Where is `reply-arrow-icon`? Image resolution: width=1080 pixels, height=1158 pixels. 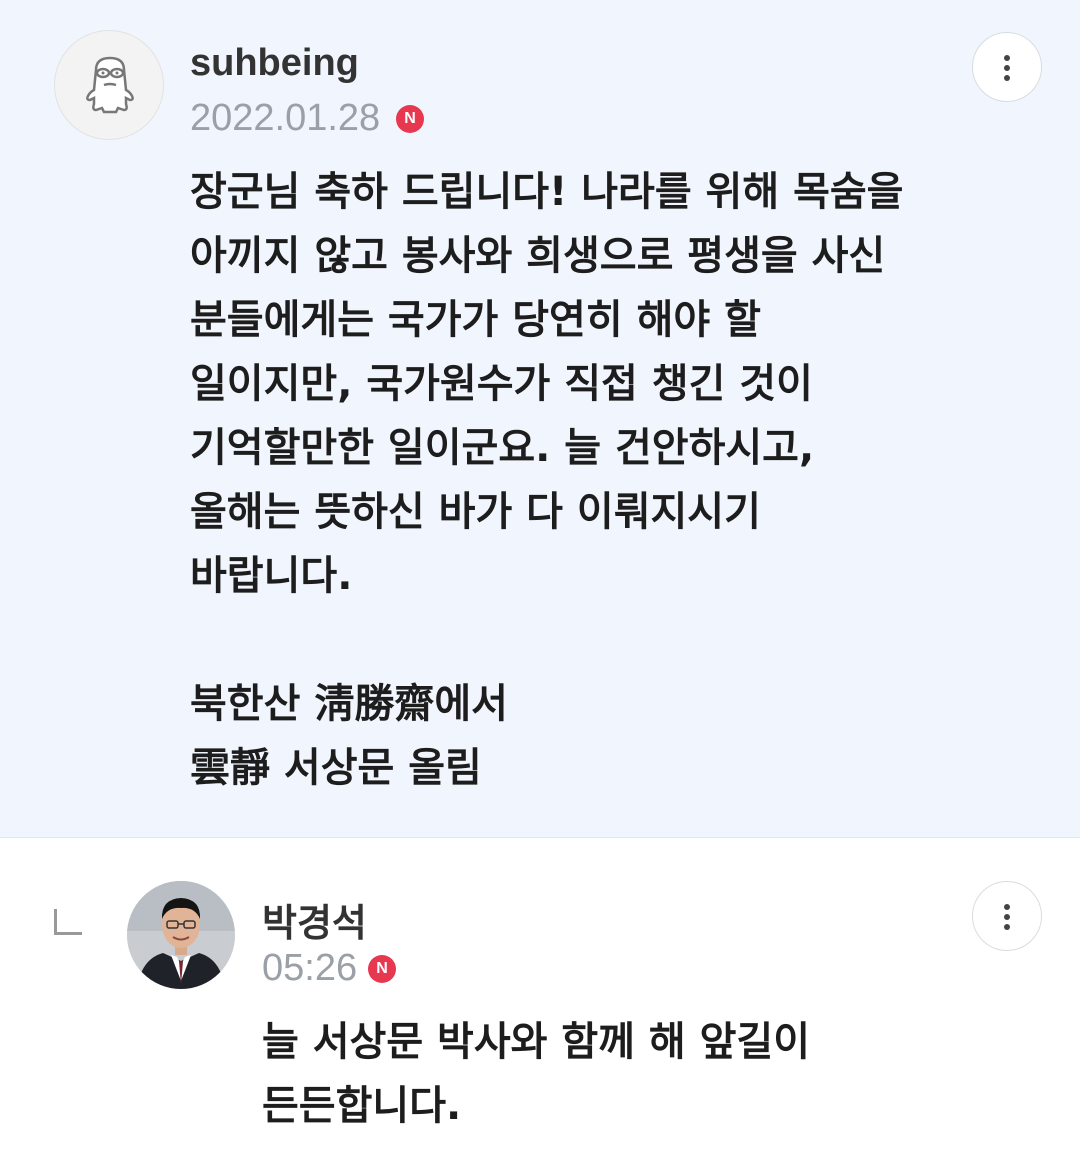
reply-arrow-icon is located at coordinates (68, 922).